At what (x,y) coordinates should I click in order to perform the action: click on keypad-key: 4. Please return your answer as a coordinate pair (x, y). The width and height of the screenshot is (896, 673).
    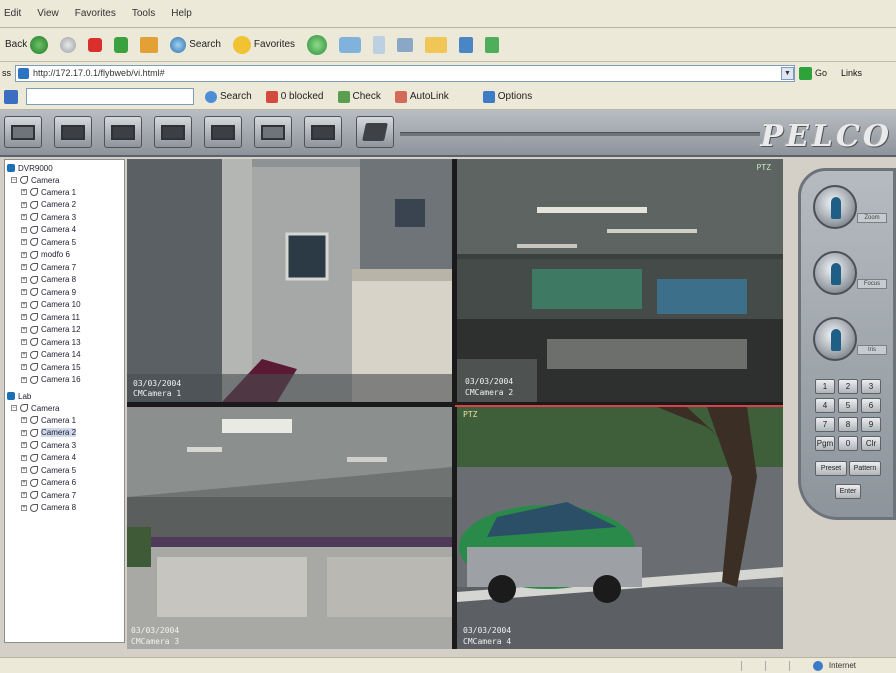
    Looking at the image, I should click on (825, 405).